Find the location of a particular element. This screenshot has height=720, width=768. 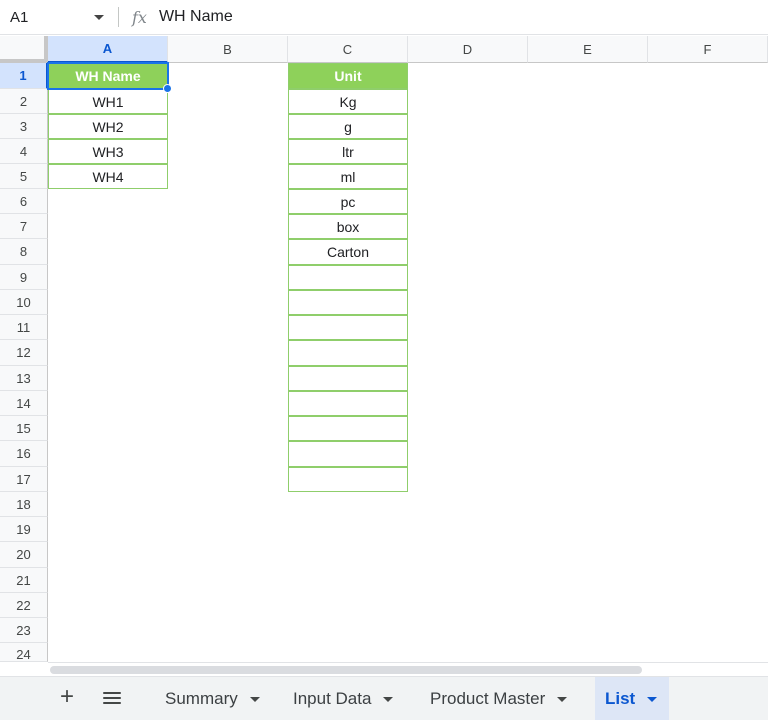

tab-list: List is located at coordinates (632, 698).